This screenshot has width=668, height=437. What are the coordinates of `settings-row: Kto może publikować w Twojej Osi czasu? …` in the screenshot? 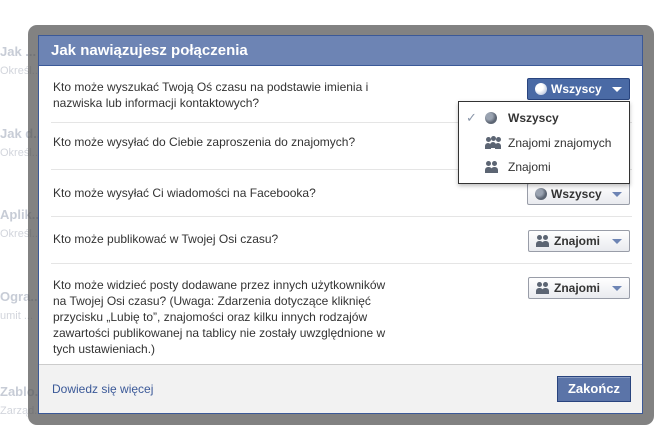 It's located at (341, 240).